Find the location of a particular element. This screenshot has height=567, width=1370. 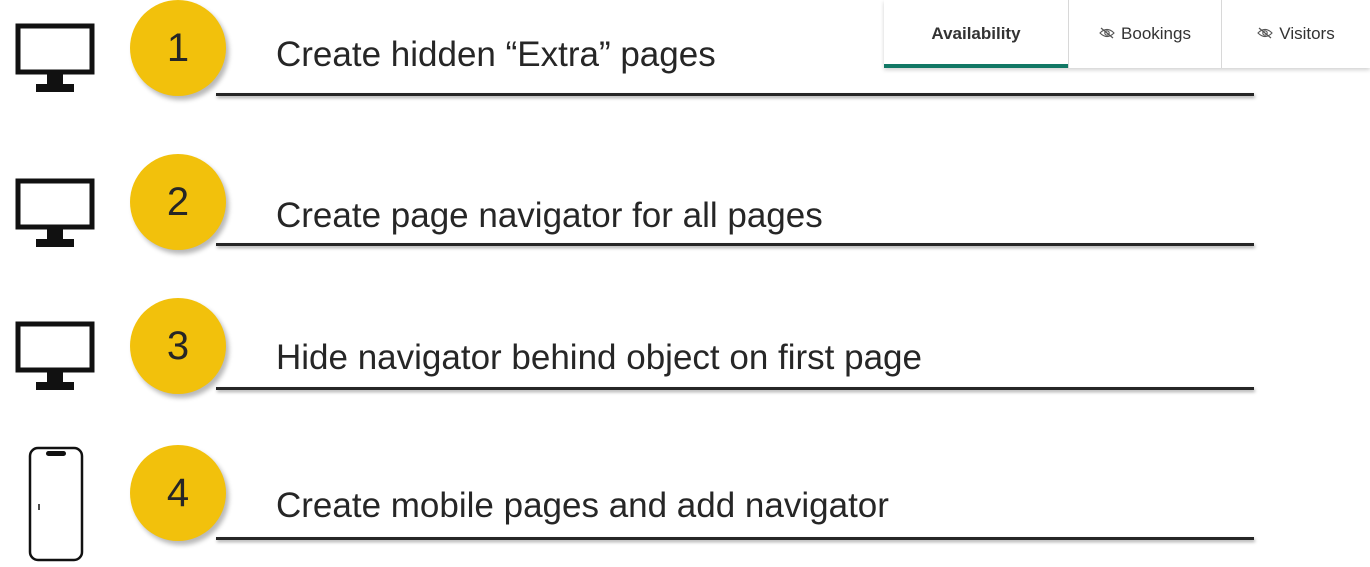

step-number: 2 is located at coordinates (178, 201).